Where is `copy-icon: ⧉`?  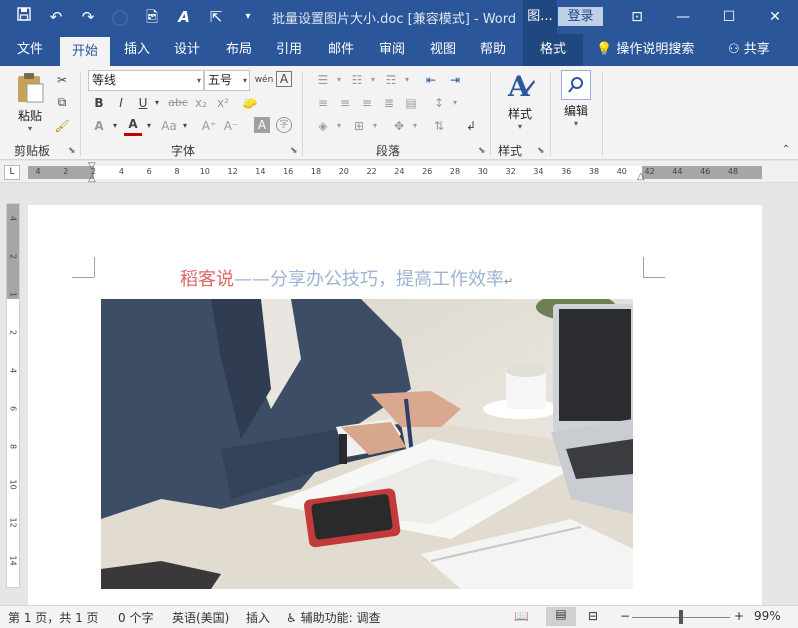 copy-icon: ⧉ is located at coordinates (62, 102).